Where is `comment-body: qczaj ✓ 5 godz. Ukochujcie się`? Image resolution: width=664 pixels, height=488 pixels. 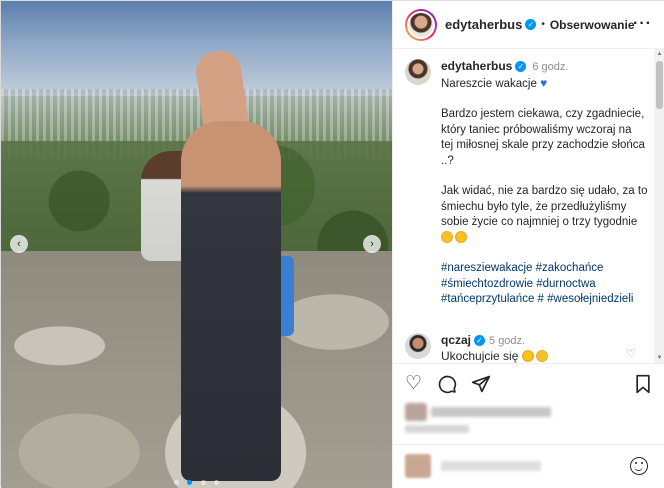
comment-body: qczaj ✓ 5 godz. Ukochujcie się is located at coordinates (495, 348).